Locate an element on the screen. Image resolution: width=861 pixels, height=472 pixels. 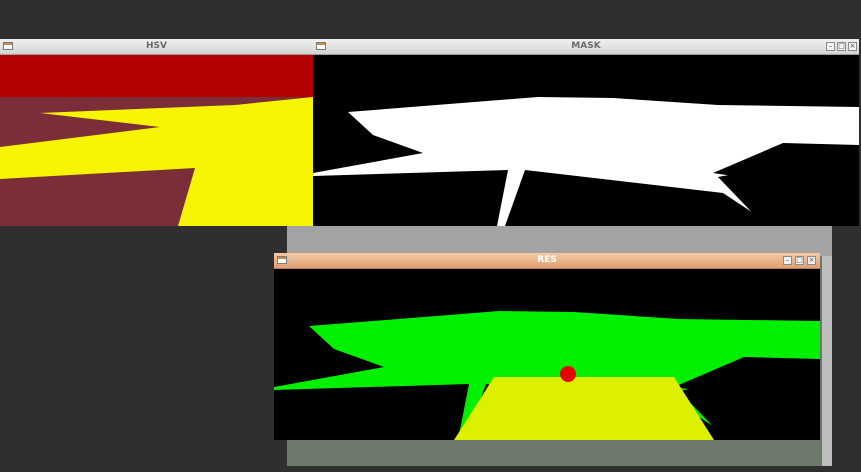
hsv-image-view is located at coordinates (156, 140).